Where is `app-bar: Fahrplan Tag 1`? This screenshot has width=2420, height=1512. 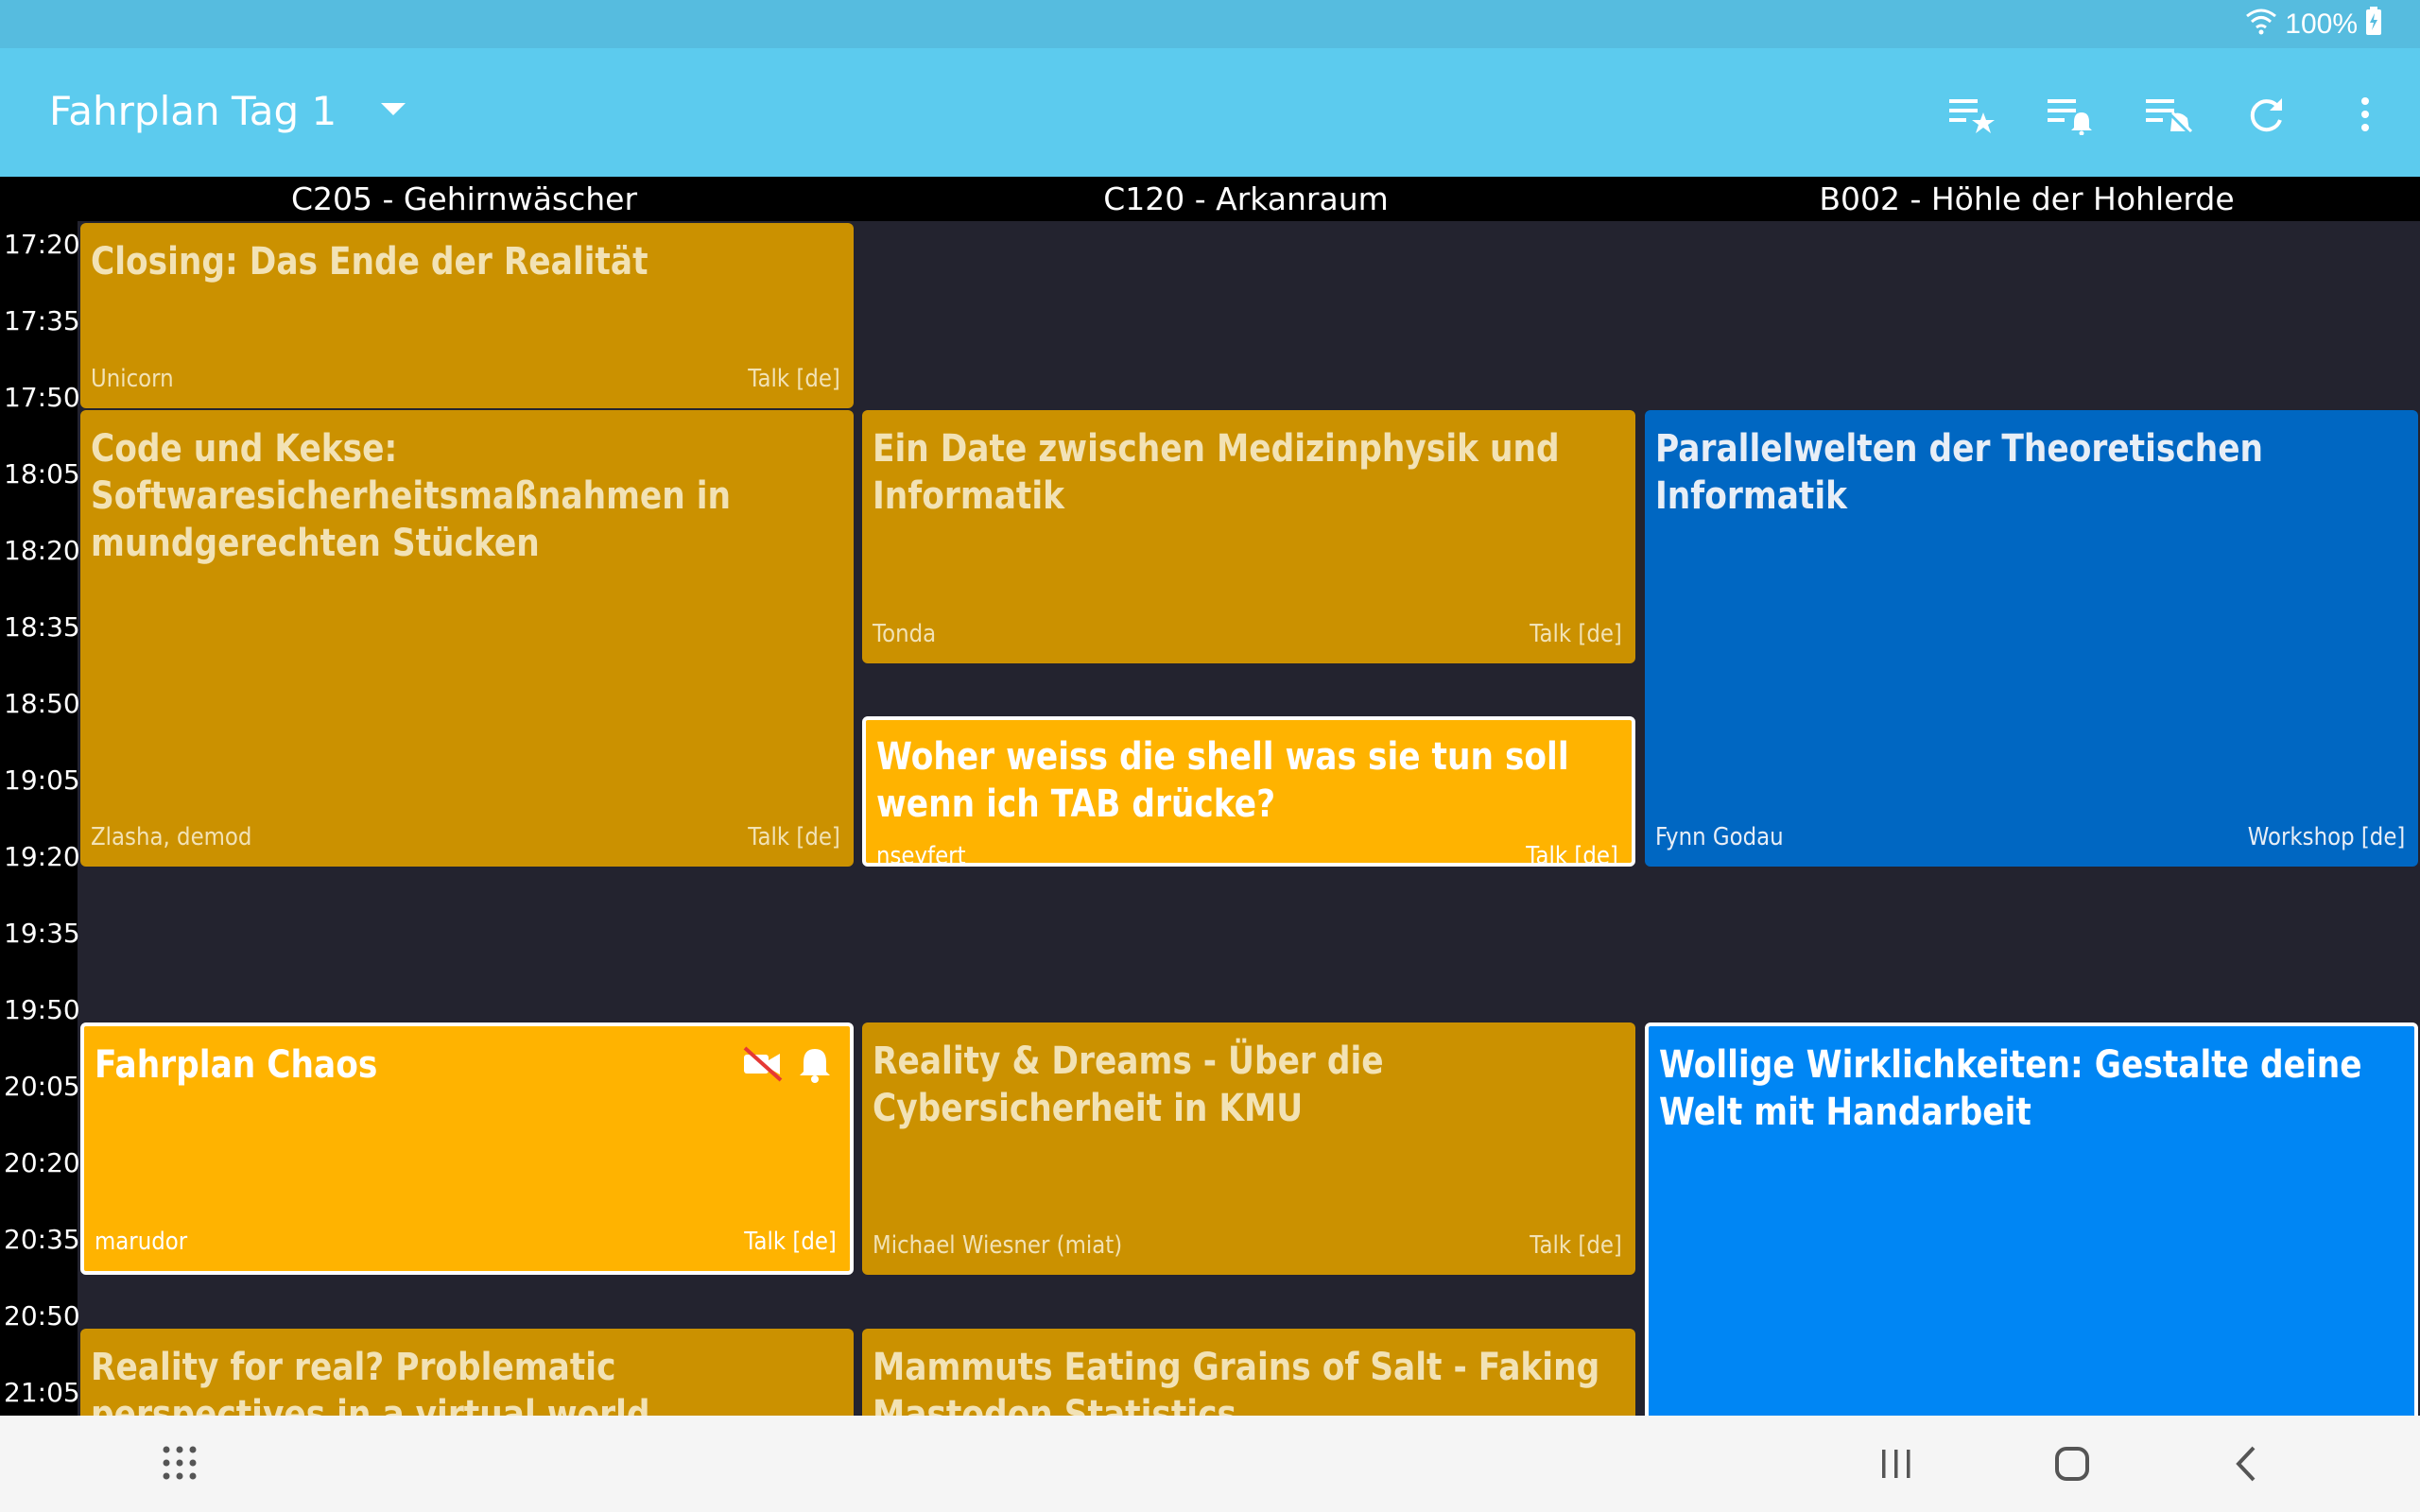 app-bar: Fahrplan Tag 1 is located at coordinates (1210, 112).